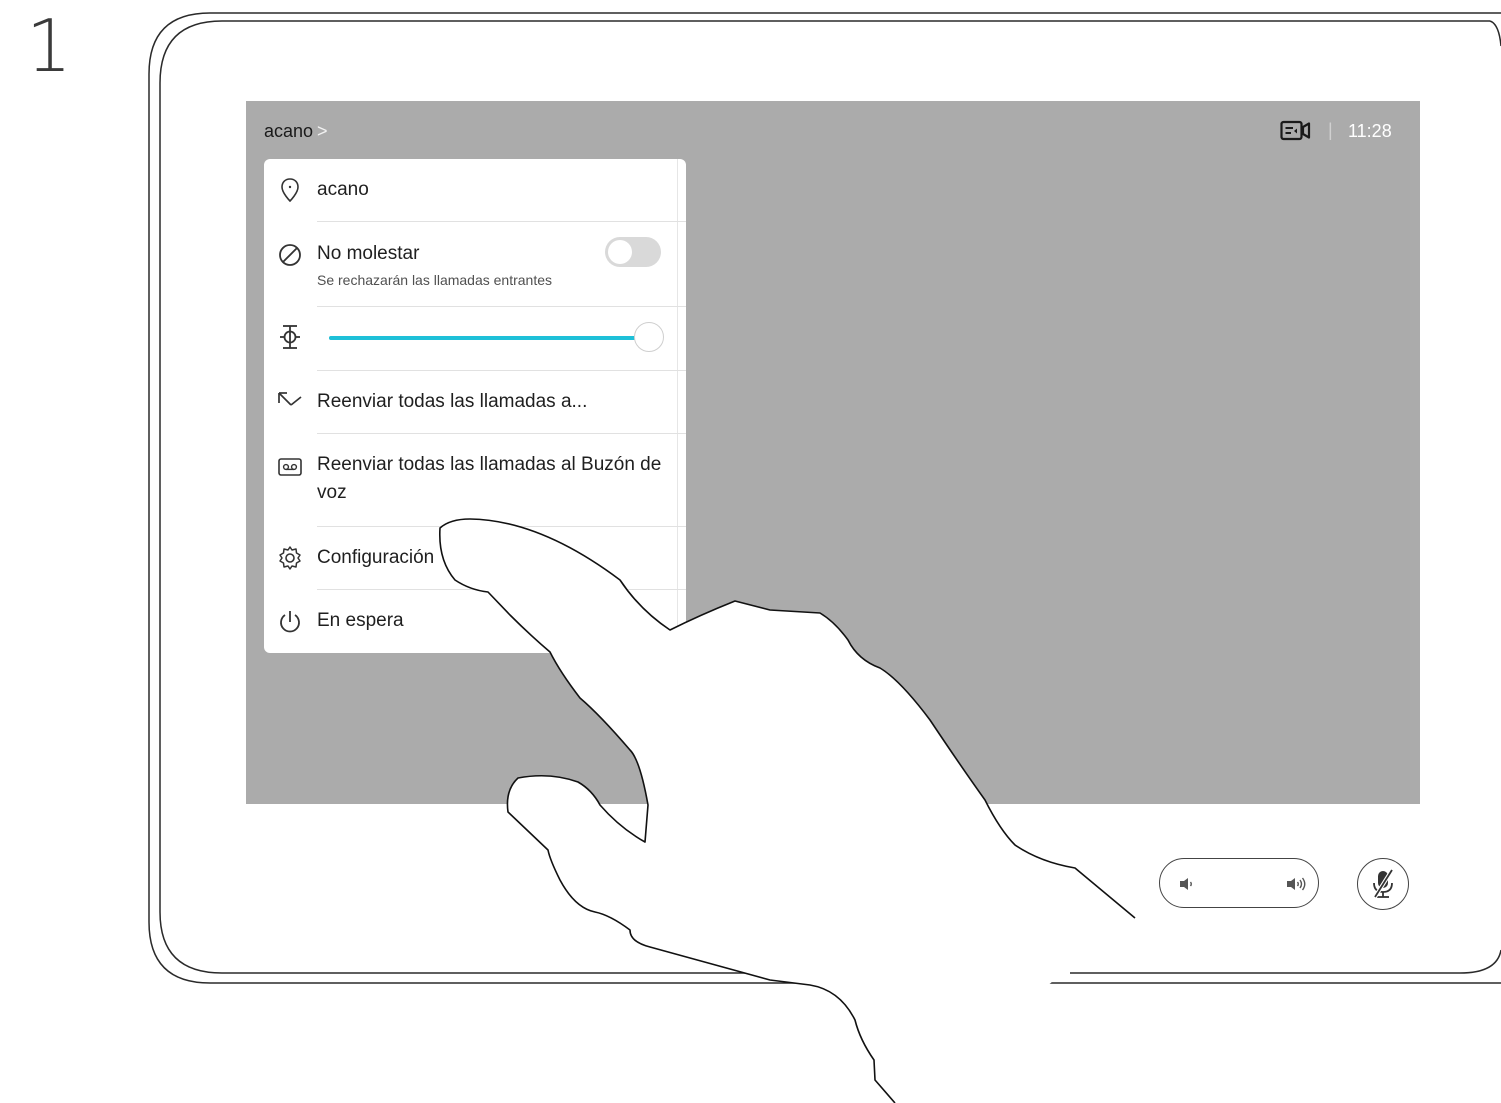 Image resolution: width=1501 pixels, height=1103 pixels. I want to click on volume-down-icon, so click(1187, 884).